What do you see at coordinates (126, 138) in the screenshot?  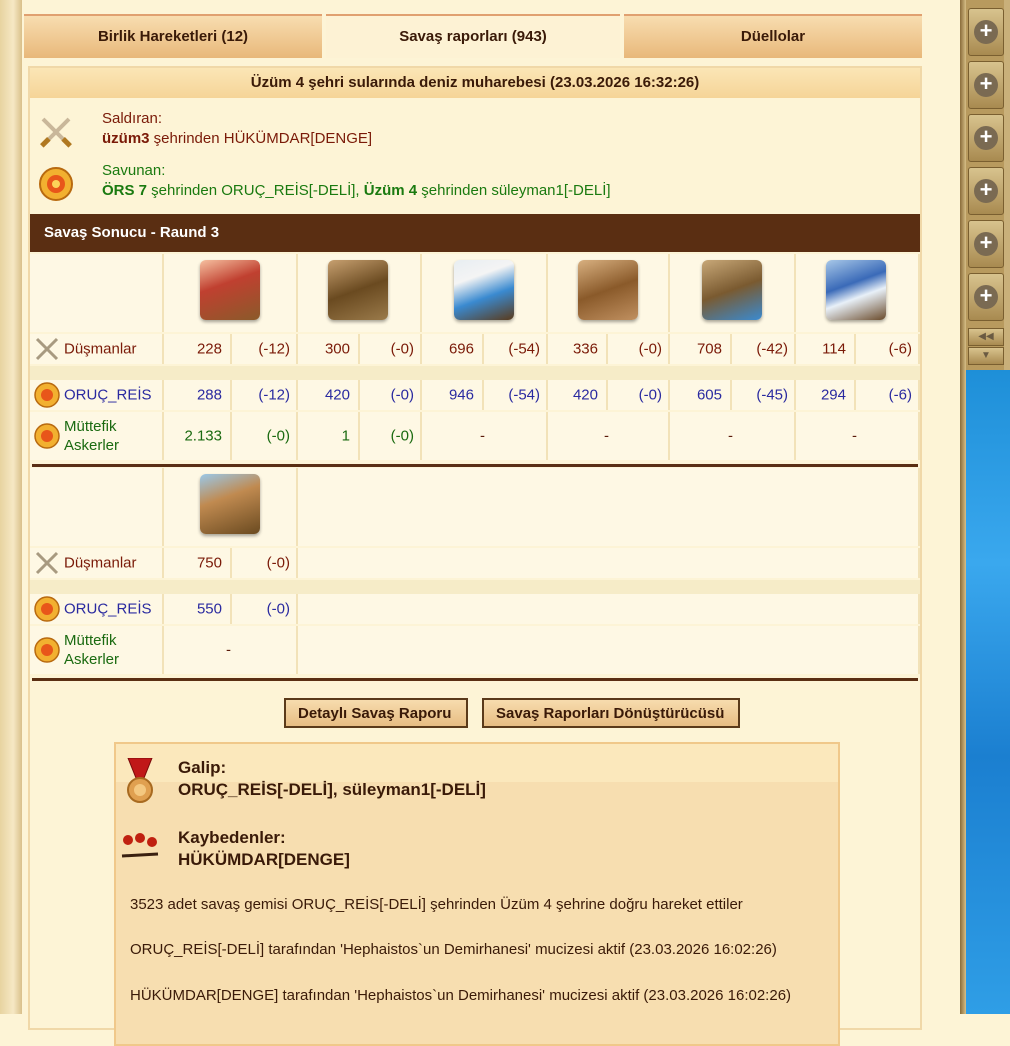 I see `attacker-city-link: üzüm3` at bounding box center [126, 138].